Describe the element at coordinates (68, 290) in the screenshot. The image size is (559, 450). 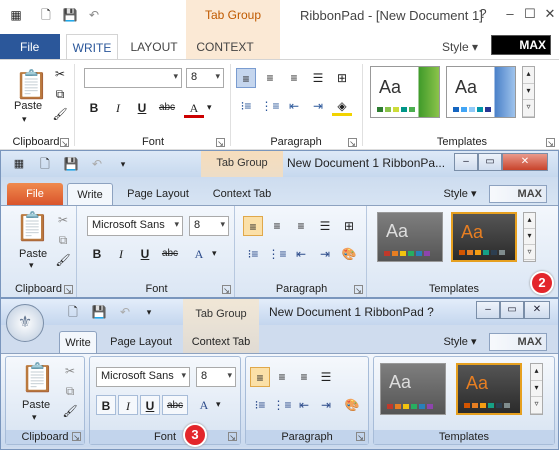
I see `clipboard-launcher-icon: ↘` at that location.